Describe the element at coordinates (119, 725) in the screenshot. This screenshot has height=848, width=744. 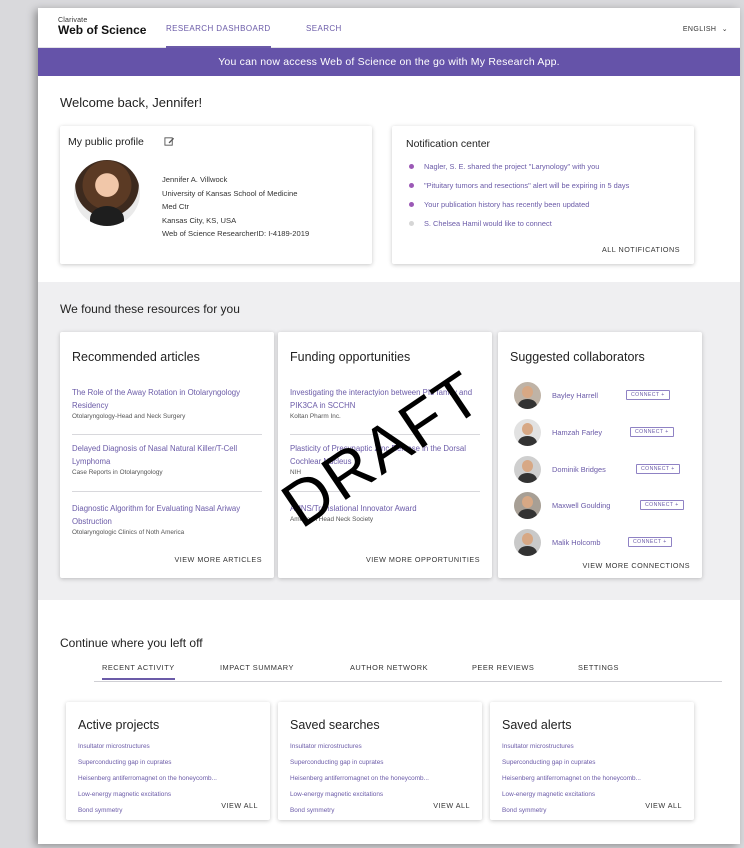
I see `active-projects-title: Active projects` at that location.